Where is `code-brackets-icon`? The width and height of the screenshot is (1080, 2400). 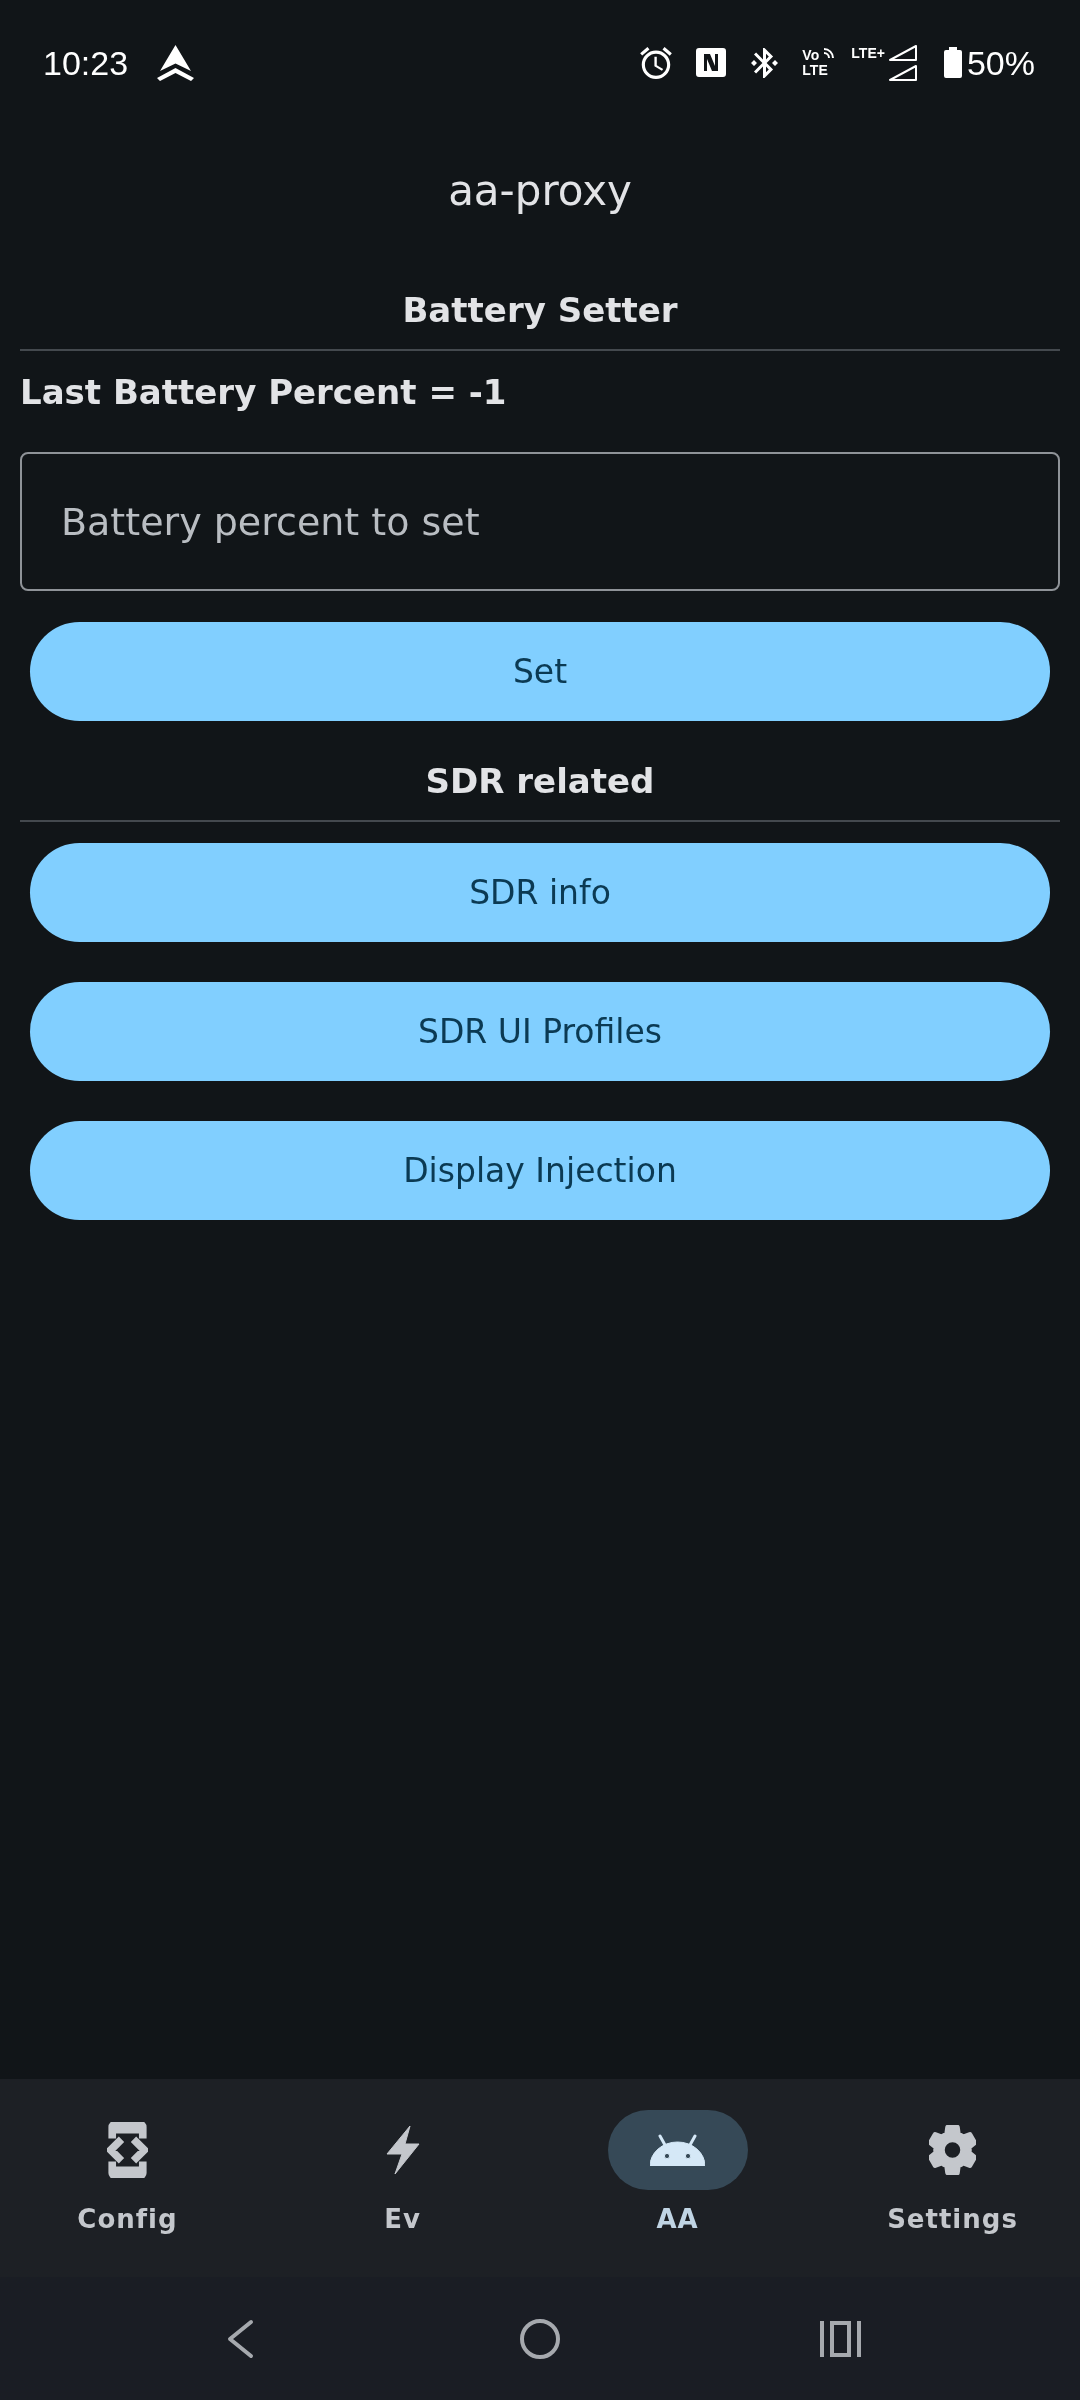
code-brackets-icon is located at coordinates (127, 2150).